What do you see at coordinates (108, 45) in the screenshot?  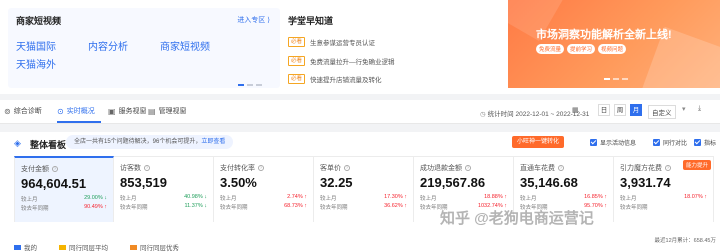 I see `video-link-content-analysis: 内容分析` at bounding box center [108, 45].